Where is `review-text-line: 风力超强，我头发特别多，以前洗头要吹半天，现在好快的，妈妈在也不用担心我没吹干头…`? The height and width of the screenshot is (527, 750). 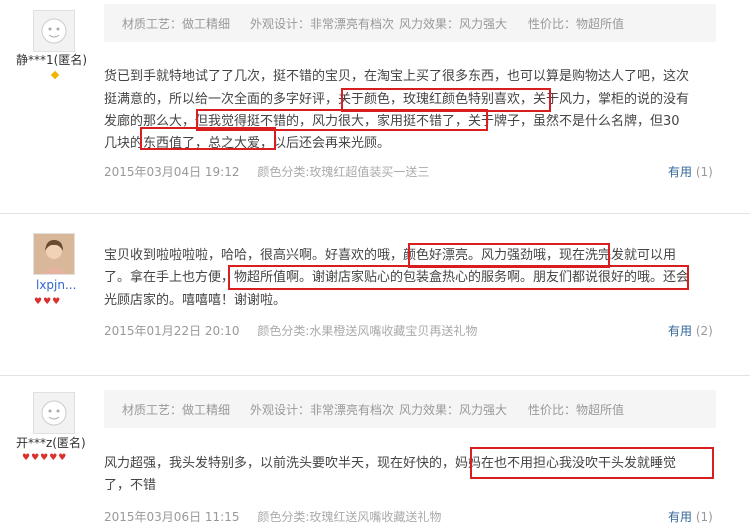 review-text-line: 风力超强，我头发特别多，以前洗头要吹半天，现在好快的，妈妈在也不用担心我没吹干头… is located at coordinates (390, 463).